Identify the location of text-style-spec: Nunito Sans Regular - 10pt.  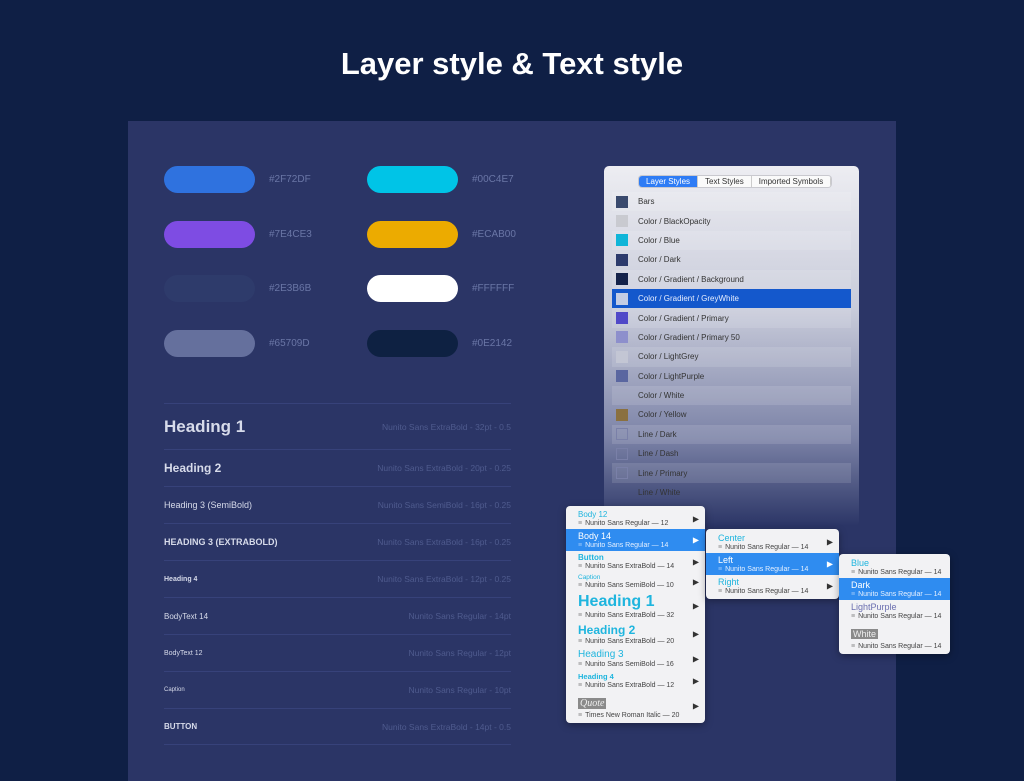
(459, 690).